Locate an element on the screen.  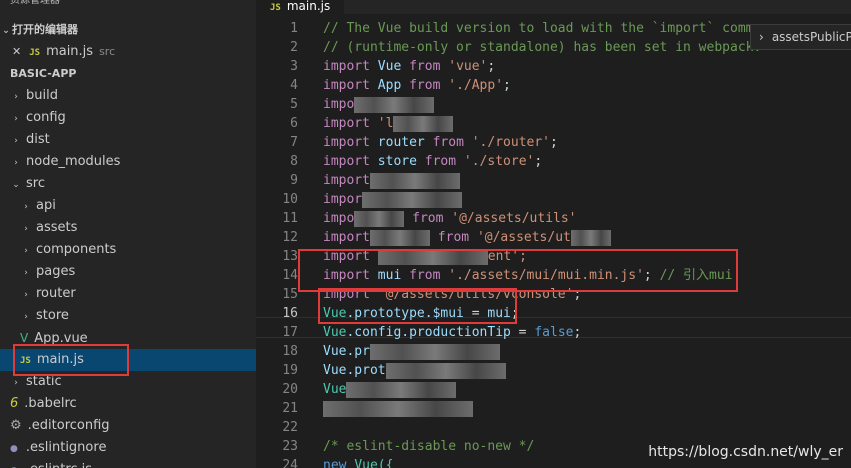
code-token: ; is located at coordinates (514, 313).